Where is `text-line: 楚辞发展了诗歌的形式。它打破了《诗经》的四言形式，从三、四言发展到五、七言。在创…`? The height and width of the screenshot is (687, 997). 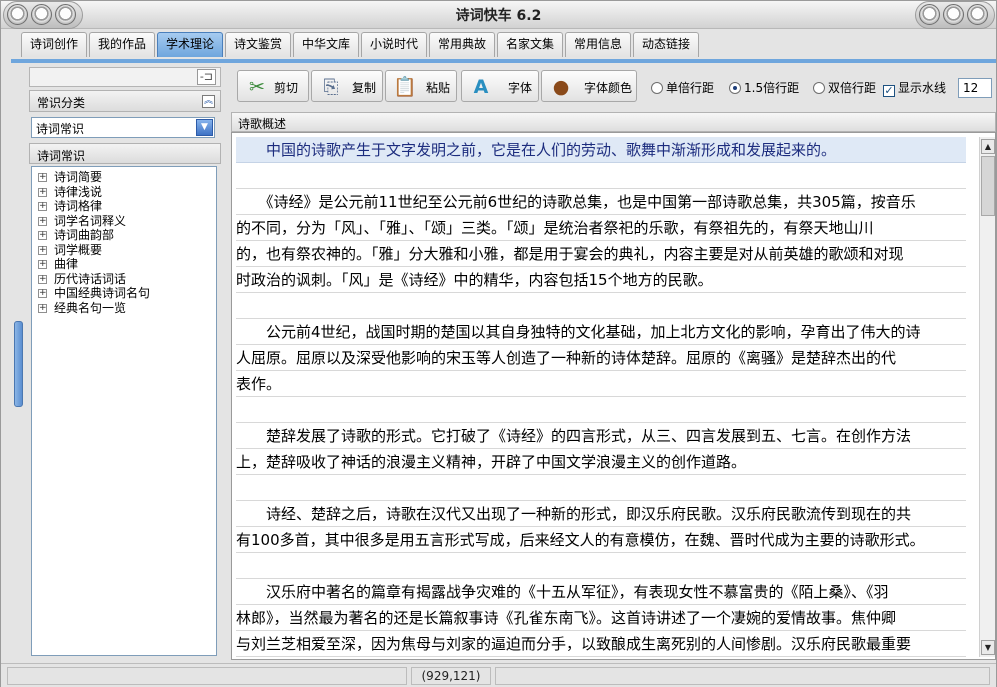
text-line: 楚辞发展了诗歌的形式。它打破了《诗经》的四言形式，从三、四言发展到五、七言。在创… is located at coordinates (601, 436).